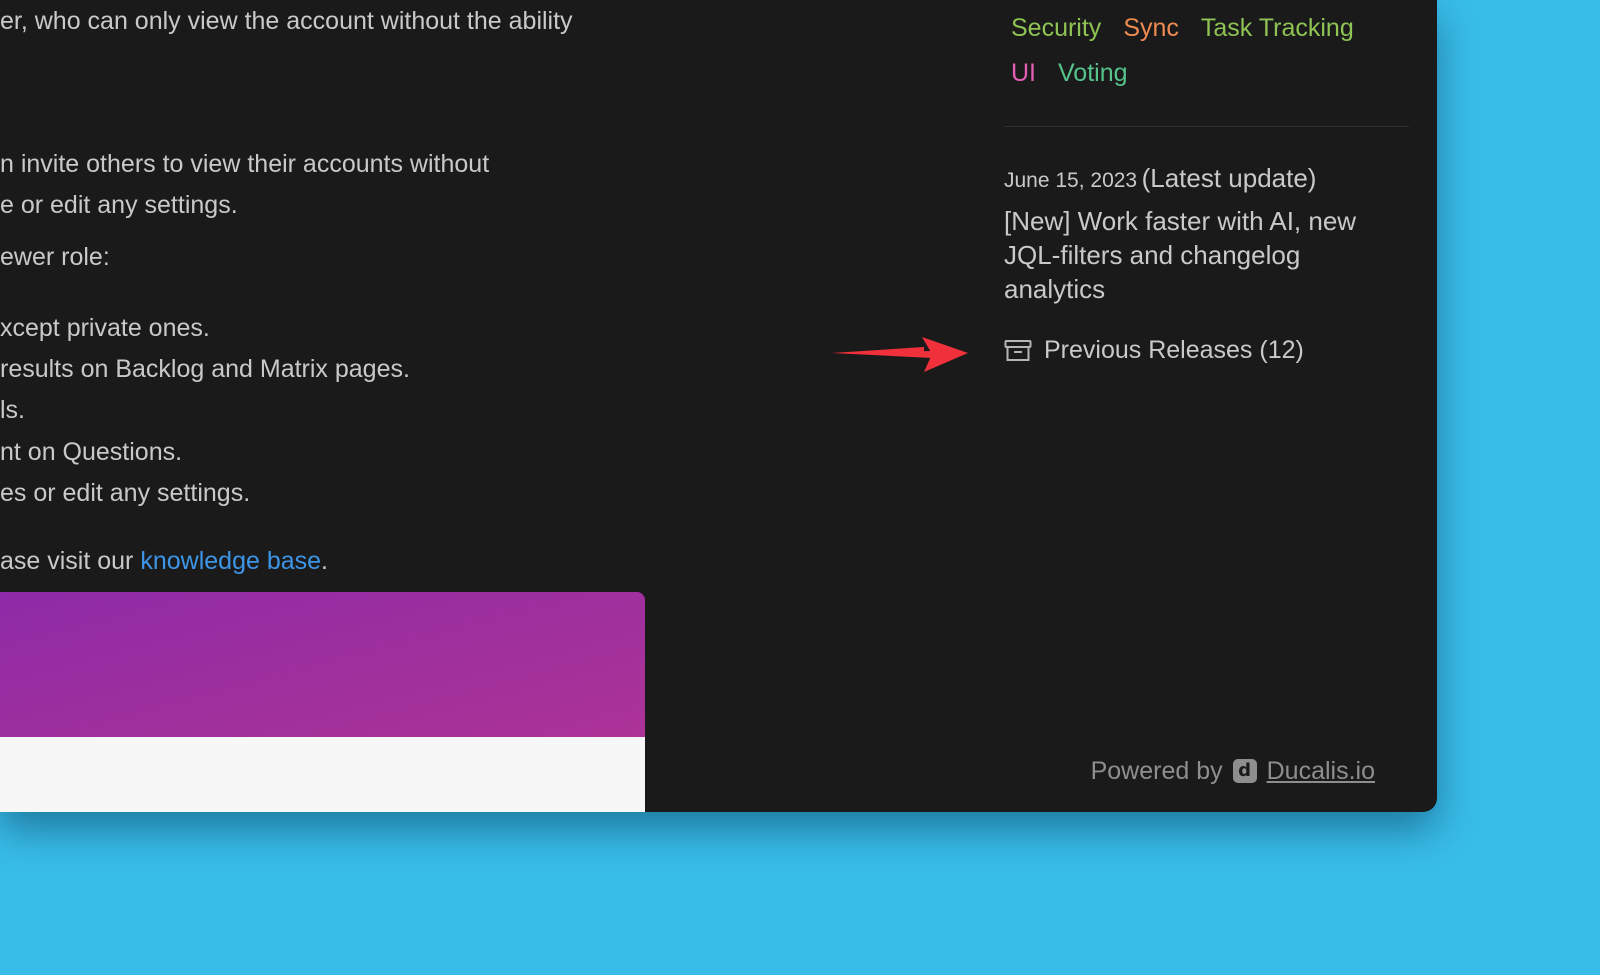 This screenshot has width=1600, height=975. I want to click on latest-update-label: (Latest update), so click(1229, 178).